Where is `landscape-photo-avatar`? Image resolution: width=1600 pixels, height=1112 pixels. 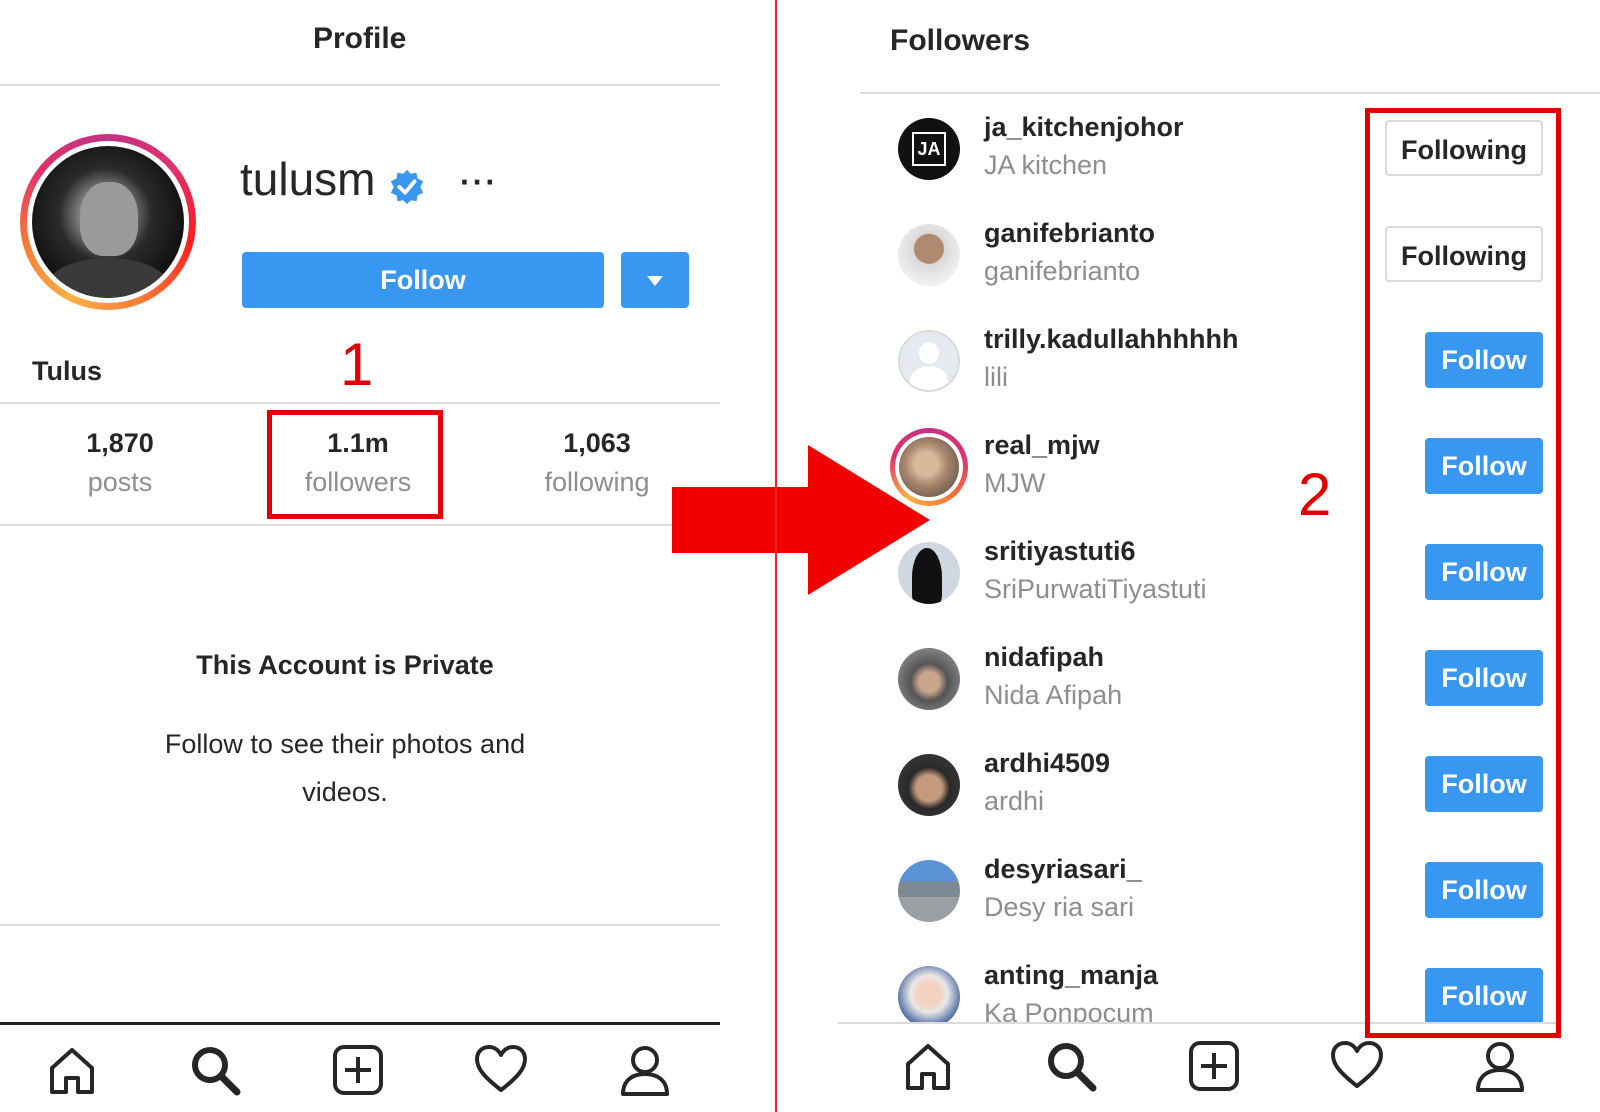
landscape-photo-avatar is located at coordinates (929, 891).